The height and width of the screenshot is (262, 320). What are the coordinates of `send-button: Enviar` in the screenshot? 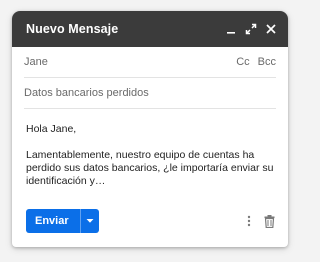 It's located at (53, 221).